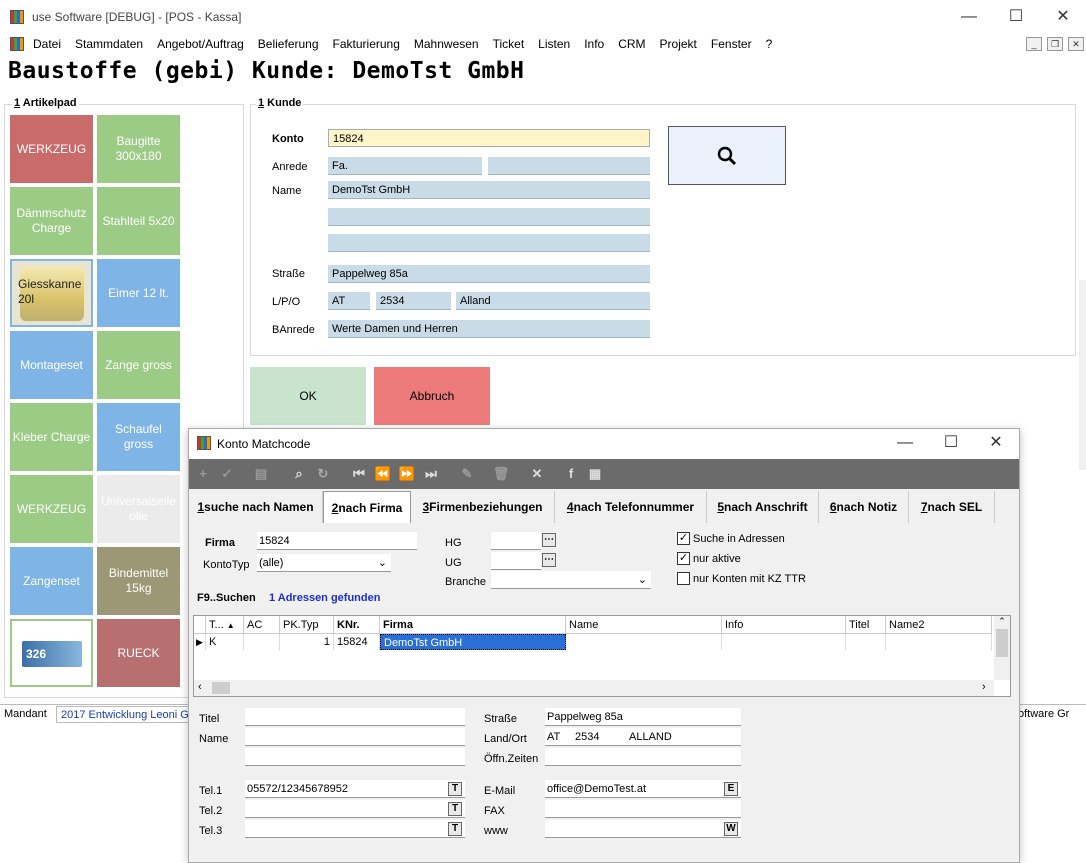  What do you see at coordinates (221, 688) in the screenshot?
I see `hscroll-thumb` at bounding box center [221, 688].